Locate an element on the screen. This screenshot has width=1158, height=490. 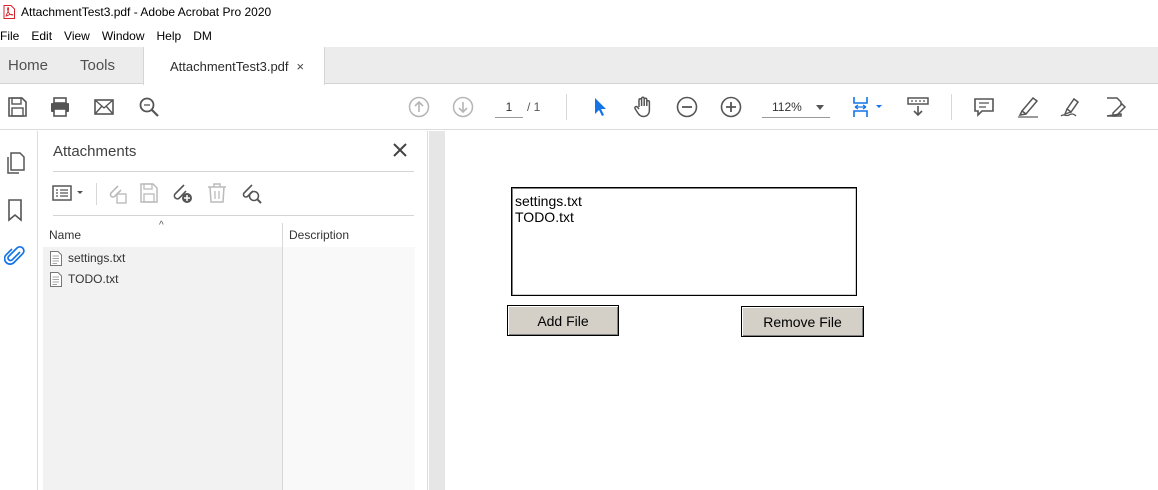
listbox-option: settings.txt is located at coordinates (684, 201).